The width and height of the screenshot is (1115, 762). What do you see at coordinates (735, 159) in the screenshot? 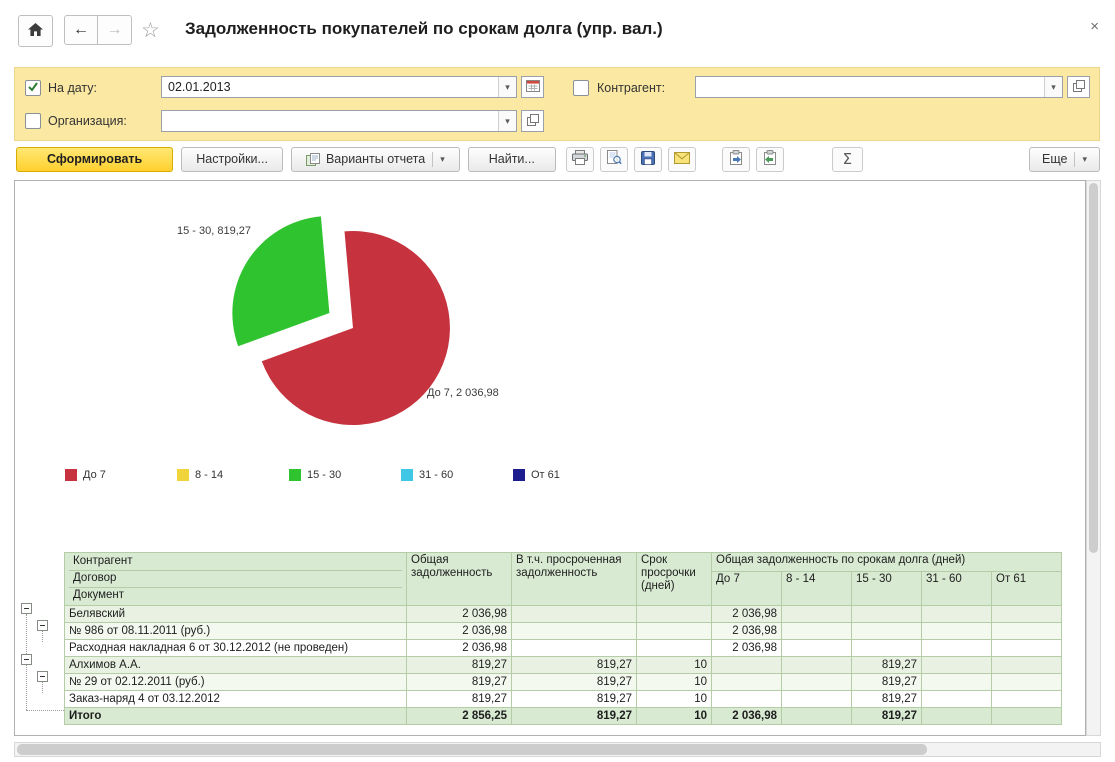
I see `load-values-button` at bounding box center [735, 159].